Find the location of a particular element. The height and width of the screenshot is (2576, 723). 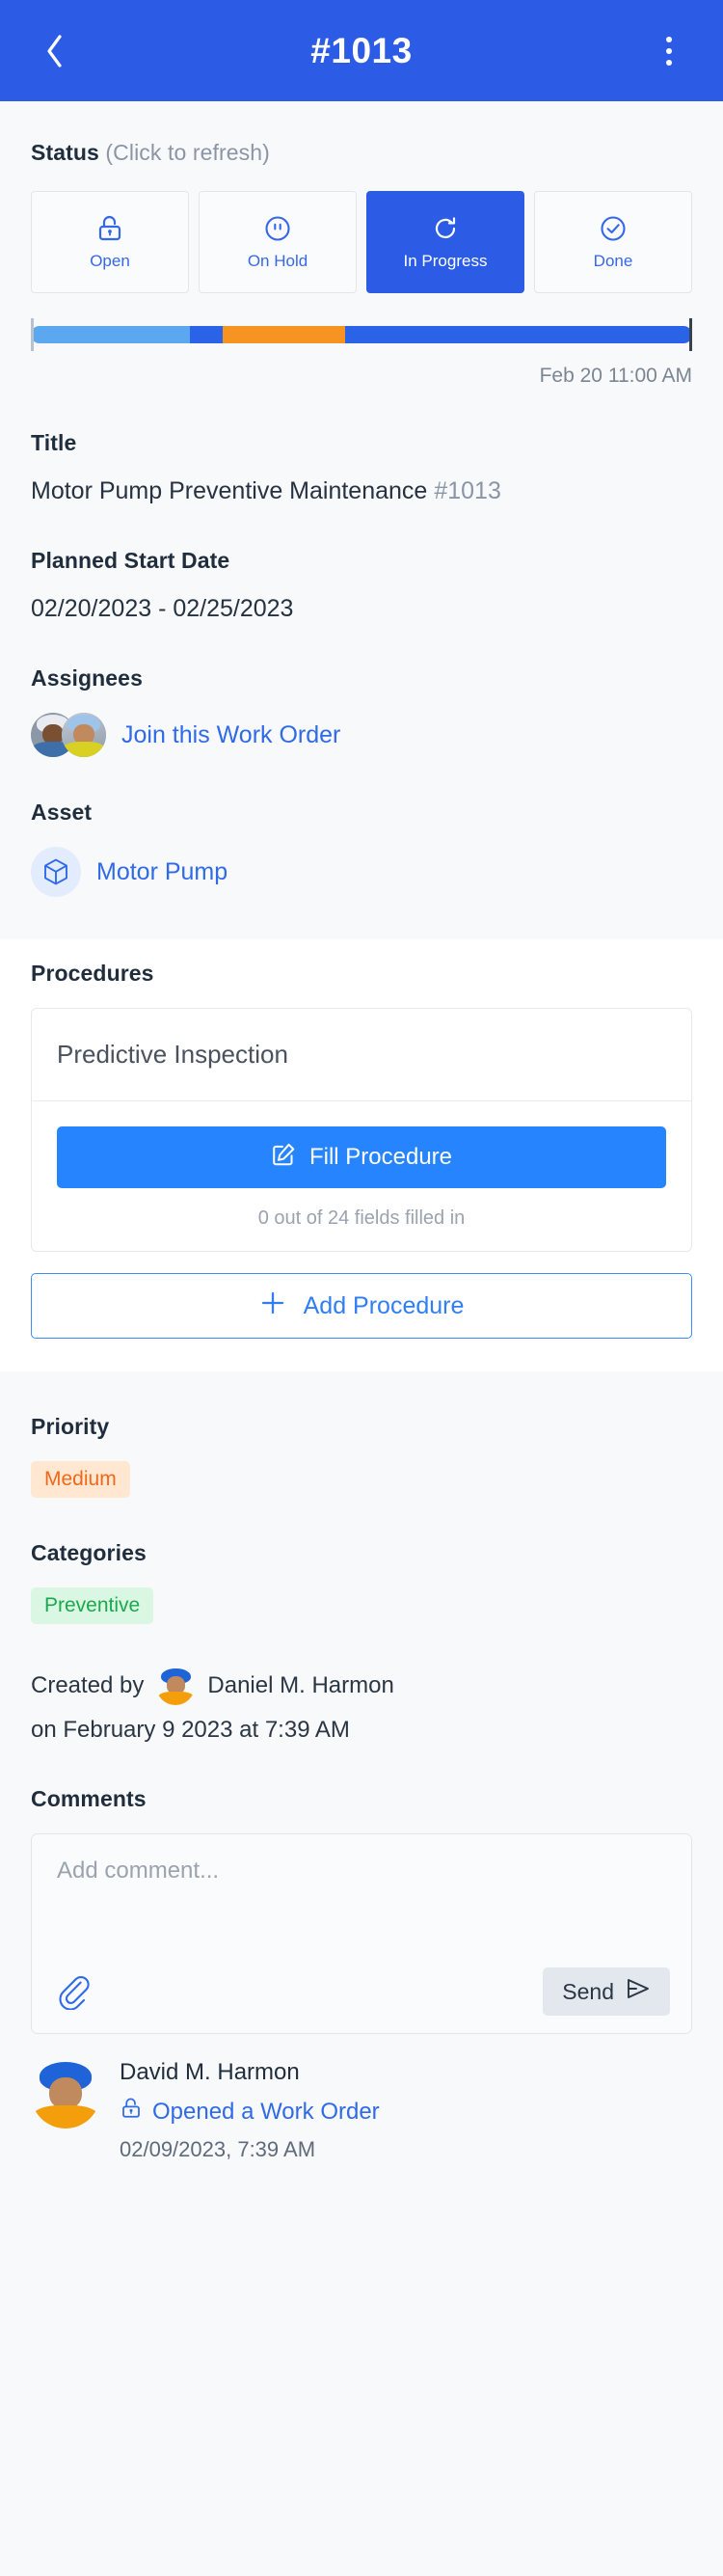

created-by-date: on February 9 2023 at 7:39 AM is located at coordinates (190, 1730).